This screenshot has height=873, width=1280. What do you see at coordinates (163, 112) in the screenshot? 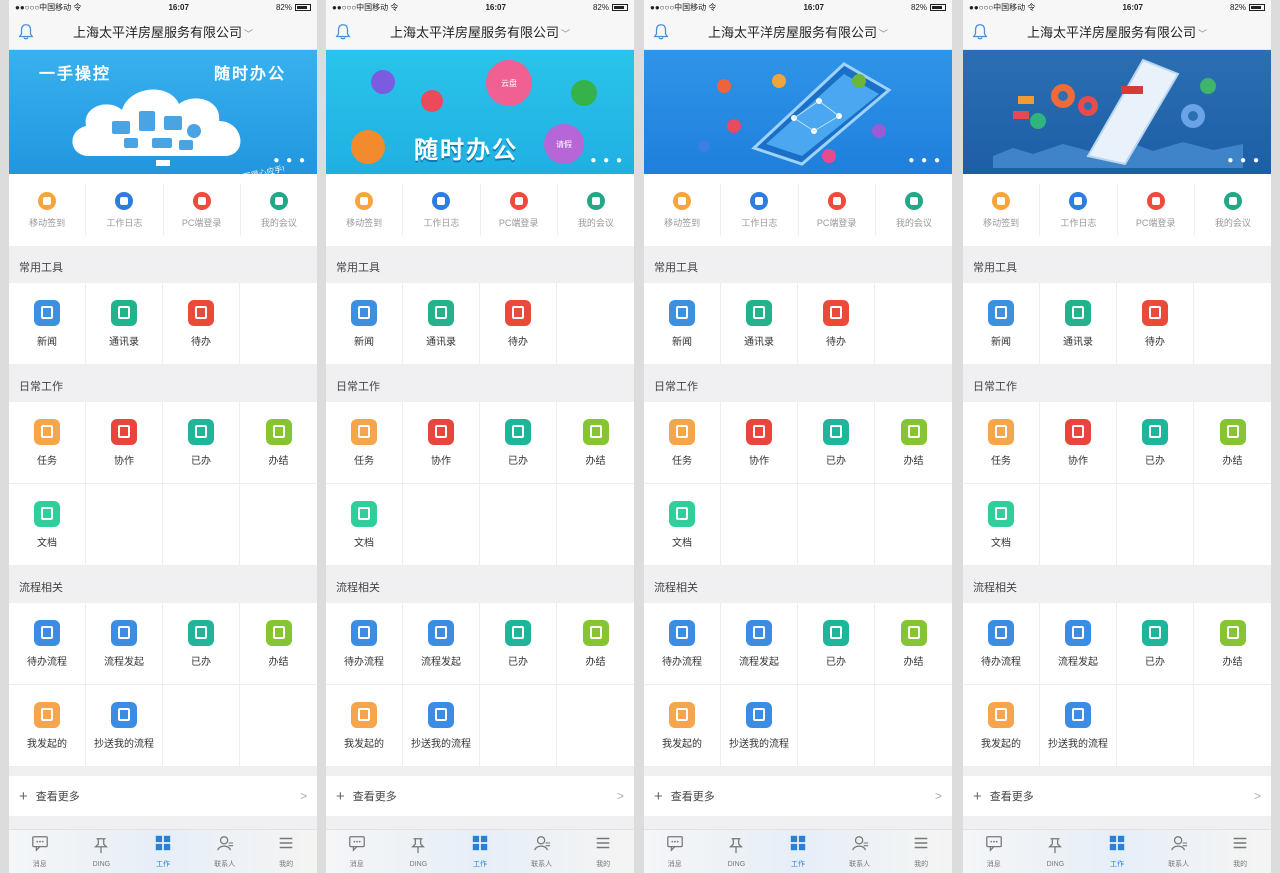
I see `banner-carousel: 一手操控 随时办公 让工作更得心应手! ● ● ●` at bounding box center [163, 112].